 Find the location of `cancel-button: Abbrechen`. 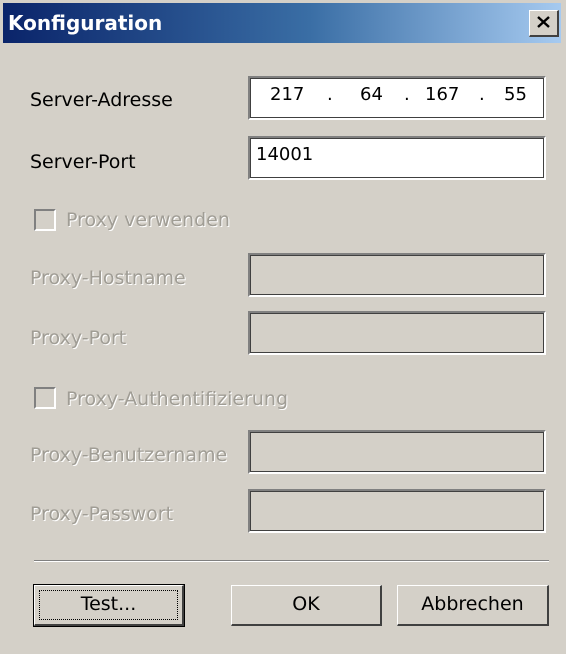

cancel-button: Abbrechen is located at coordinates (473, 605).